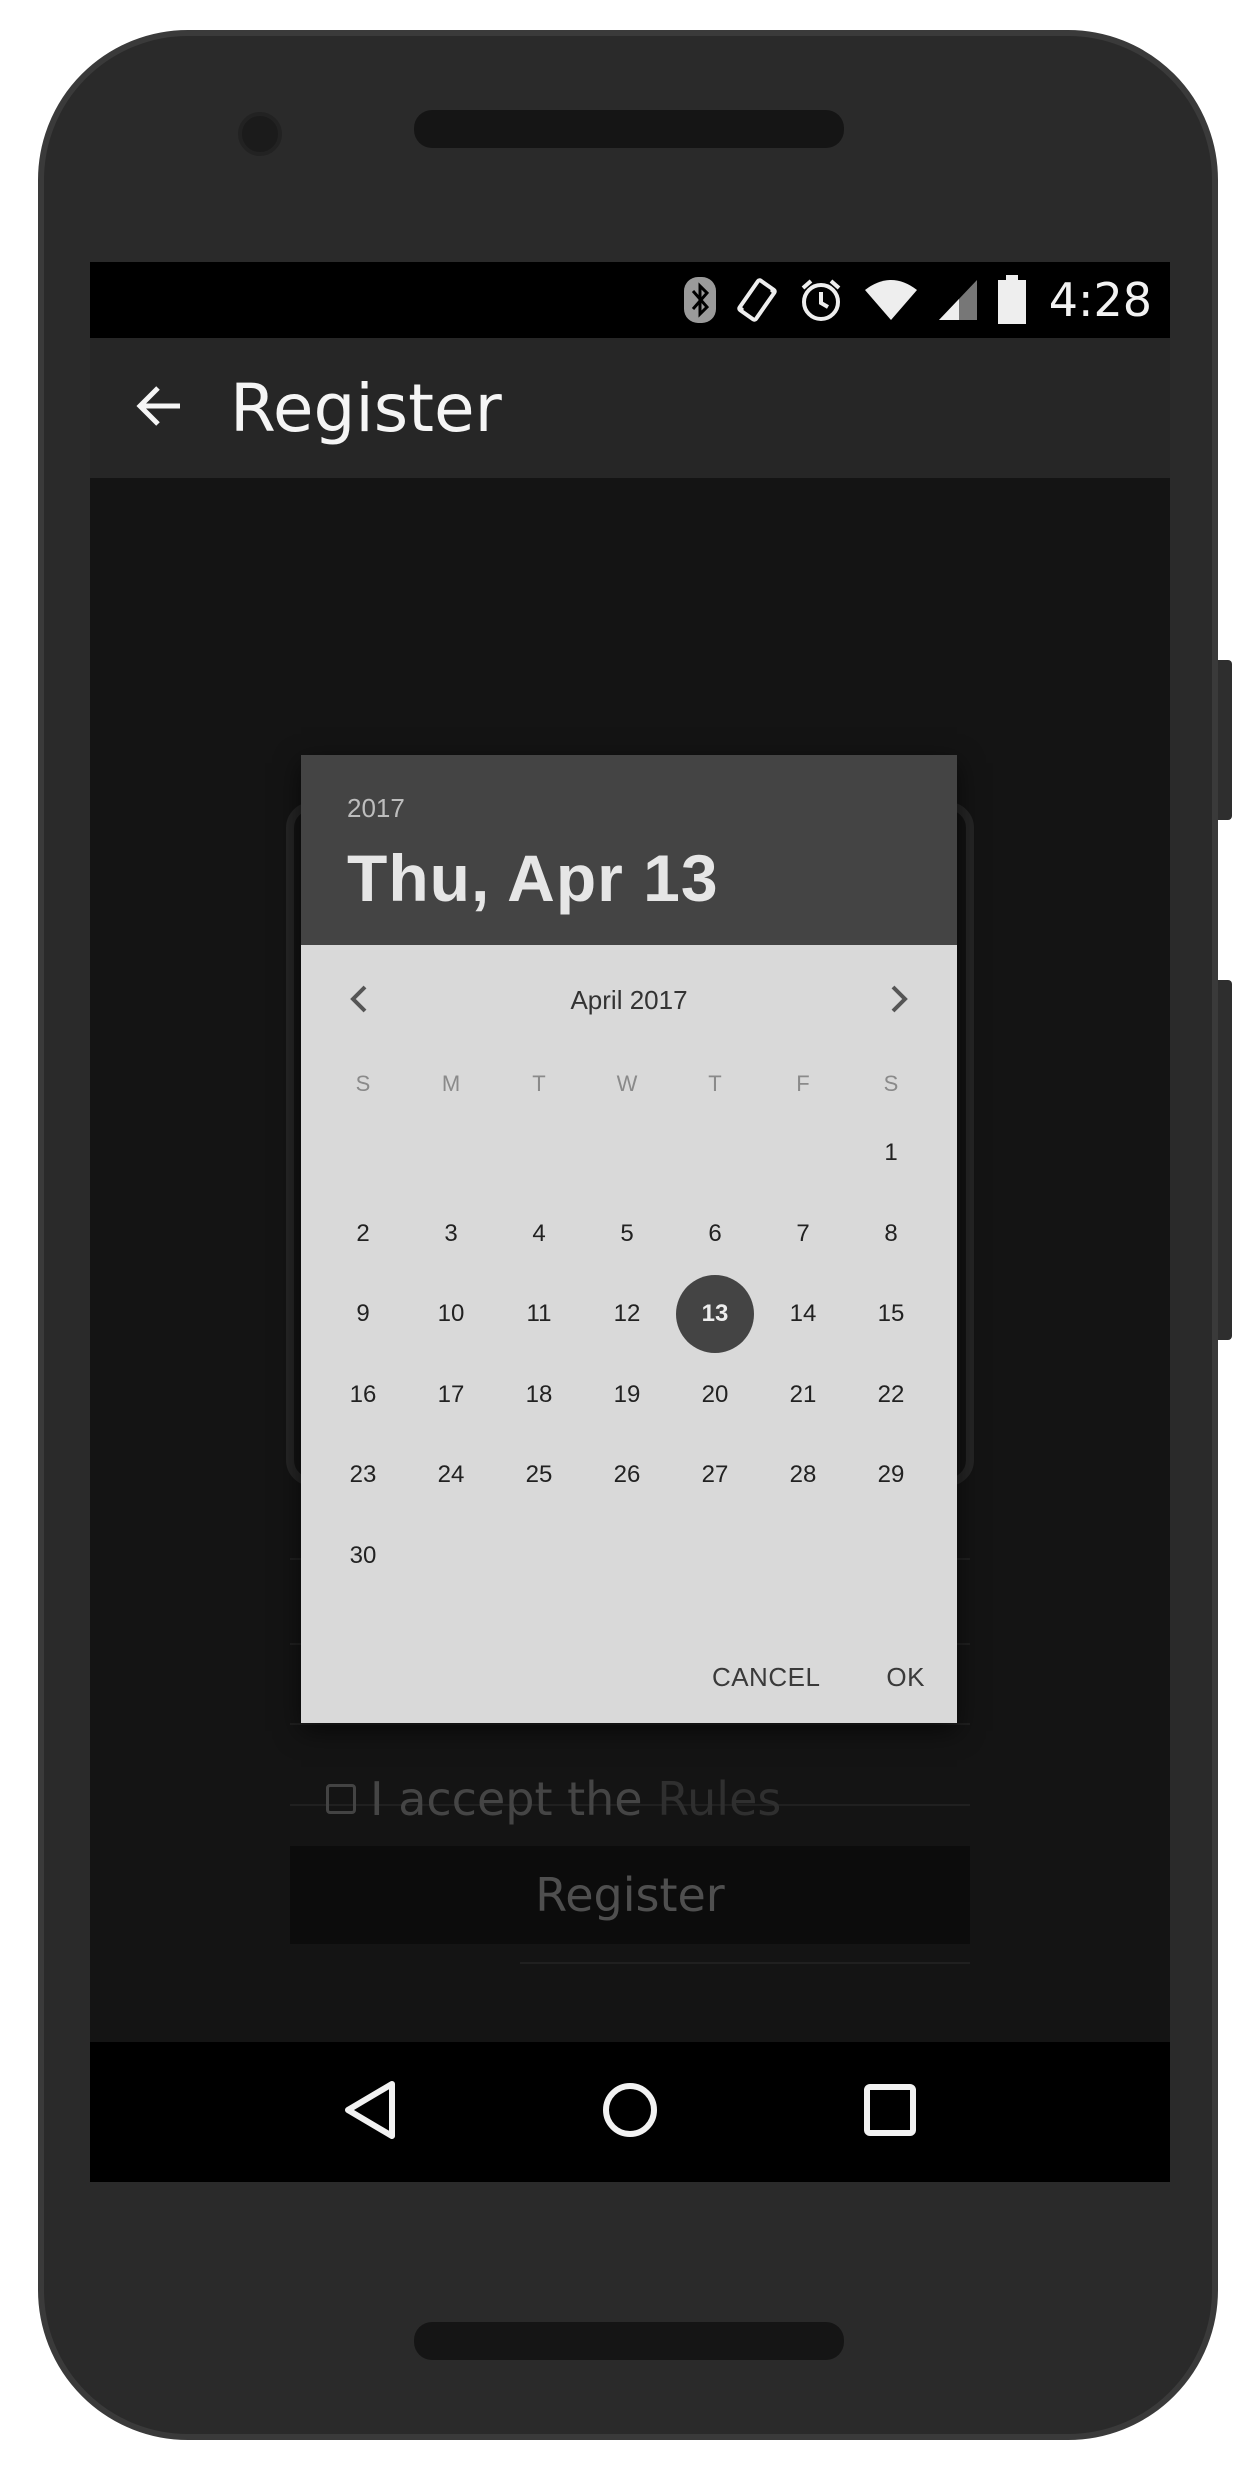 The width and height of the screenshot is (1260, 2477). I want to click on dialog-actions: CANCEL OK, so click(818, 1677).